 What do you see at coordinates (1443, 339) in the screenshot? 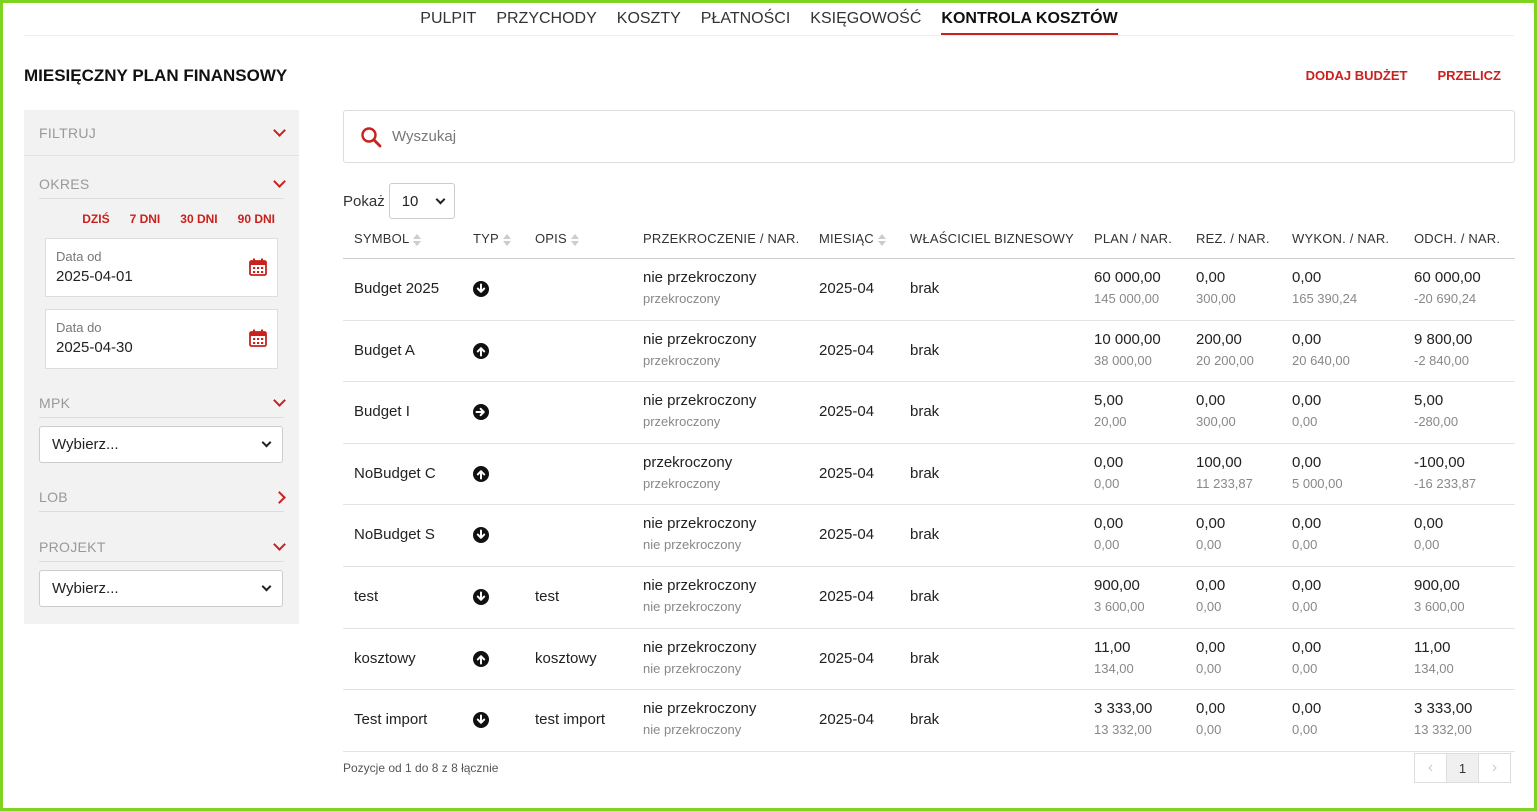
I see `odch-value: 9 800,00` at bounding box center [1443, 339].